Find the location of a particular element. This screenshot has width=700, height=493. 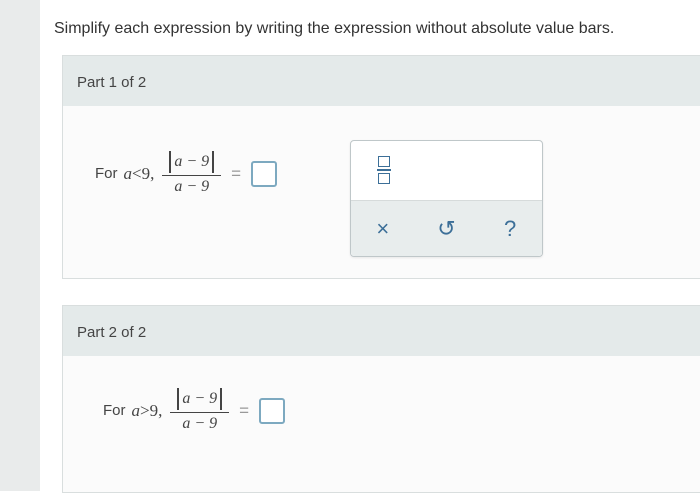

part-2-header: Part 2 of 2 is located at coordinates (381, 331).